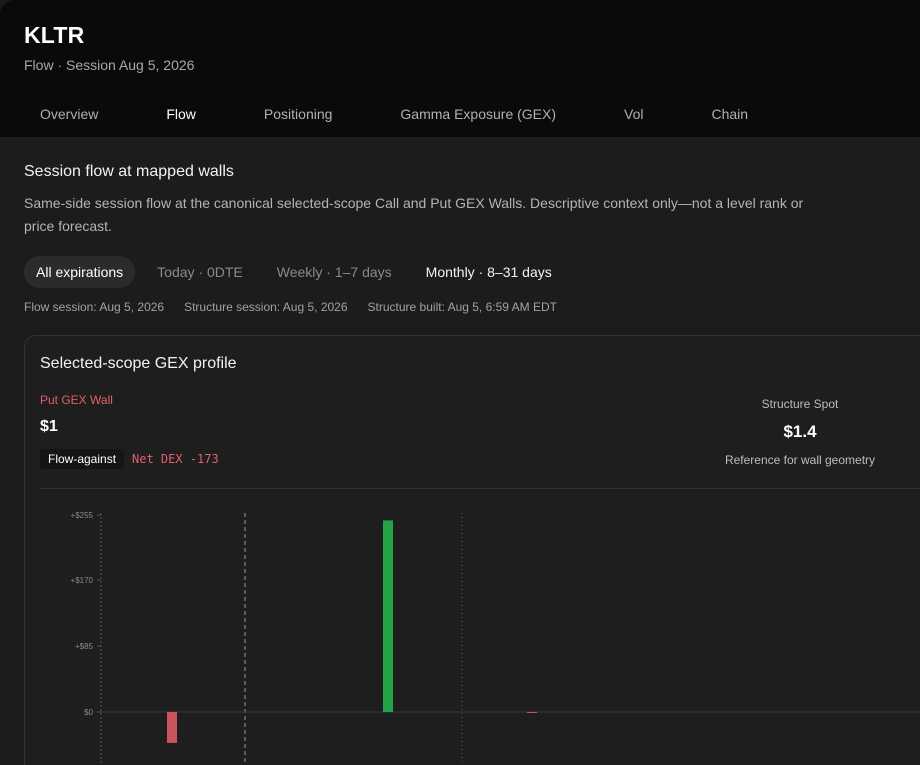 The image size is (920, 765). I want to click on tab-chain: Chain, so click(730, 116).